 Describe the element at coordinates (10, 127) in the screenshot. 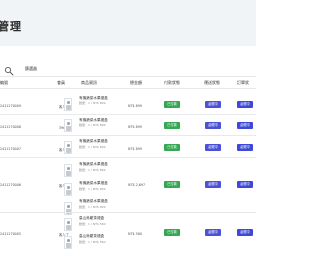

I see `order-id-cell: 2411270008` at that location.